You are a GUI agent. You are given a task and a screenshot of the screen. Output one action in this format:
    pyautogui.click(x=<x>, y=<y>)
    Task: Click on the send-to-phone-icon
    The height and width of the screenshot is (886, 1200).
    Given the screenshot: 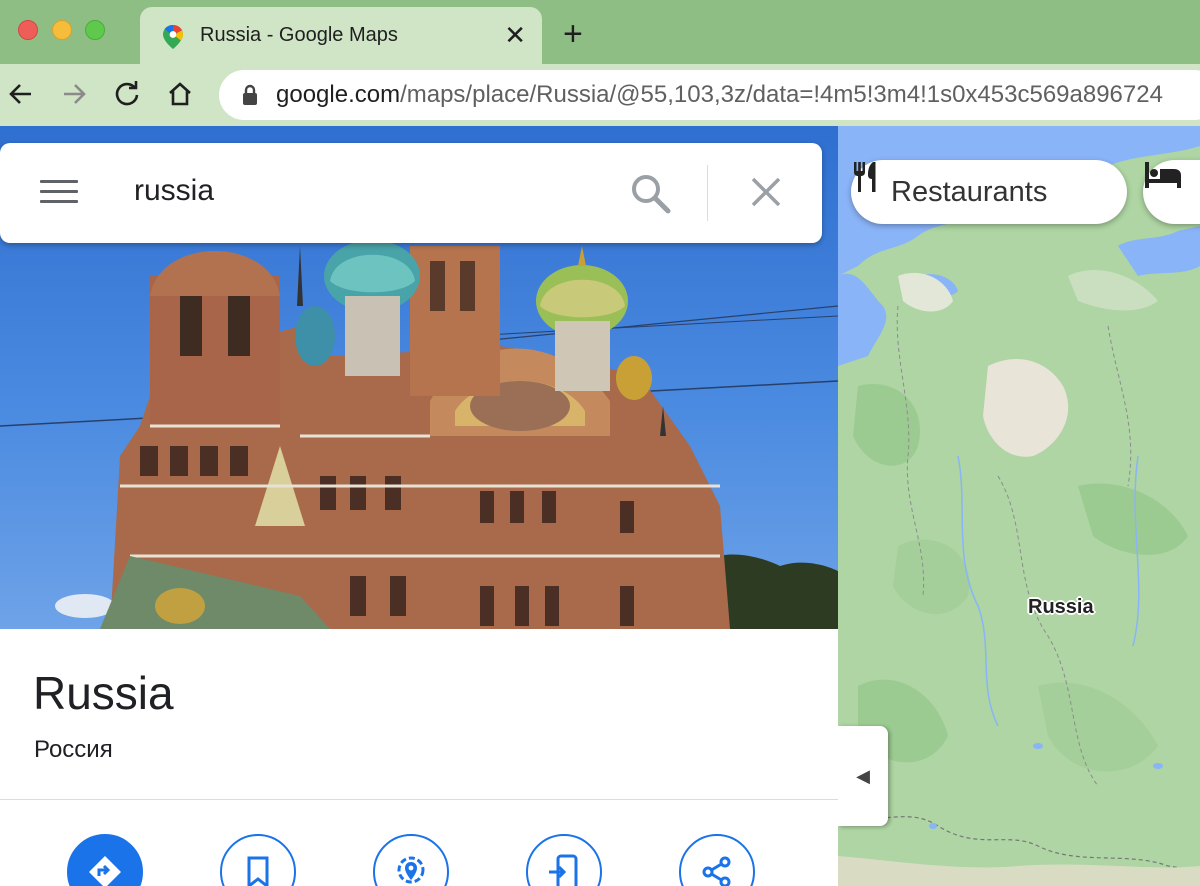 What is the action you would take?
    pyautogui.click(x=563, y=870)
    